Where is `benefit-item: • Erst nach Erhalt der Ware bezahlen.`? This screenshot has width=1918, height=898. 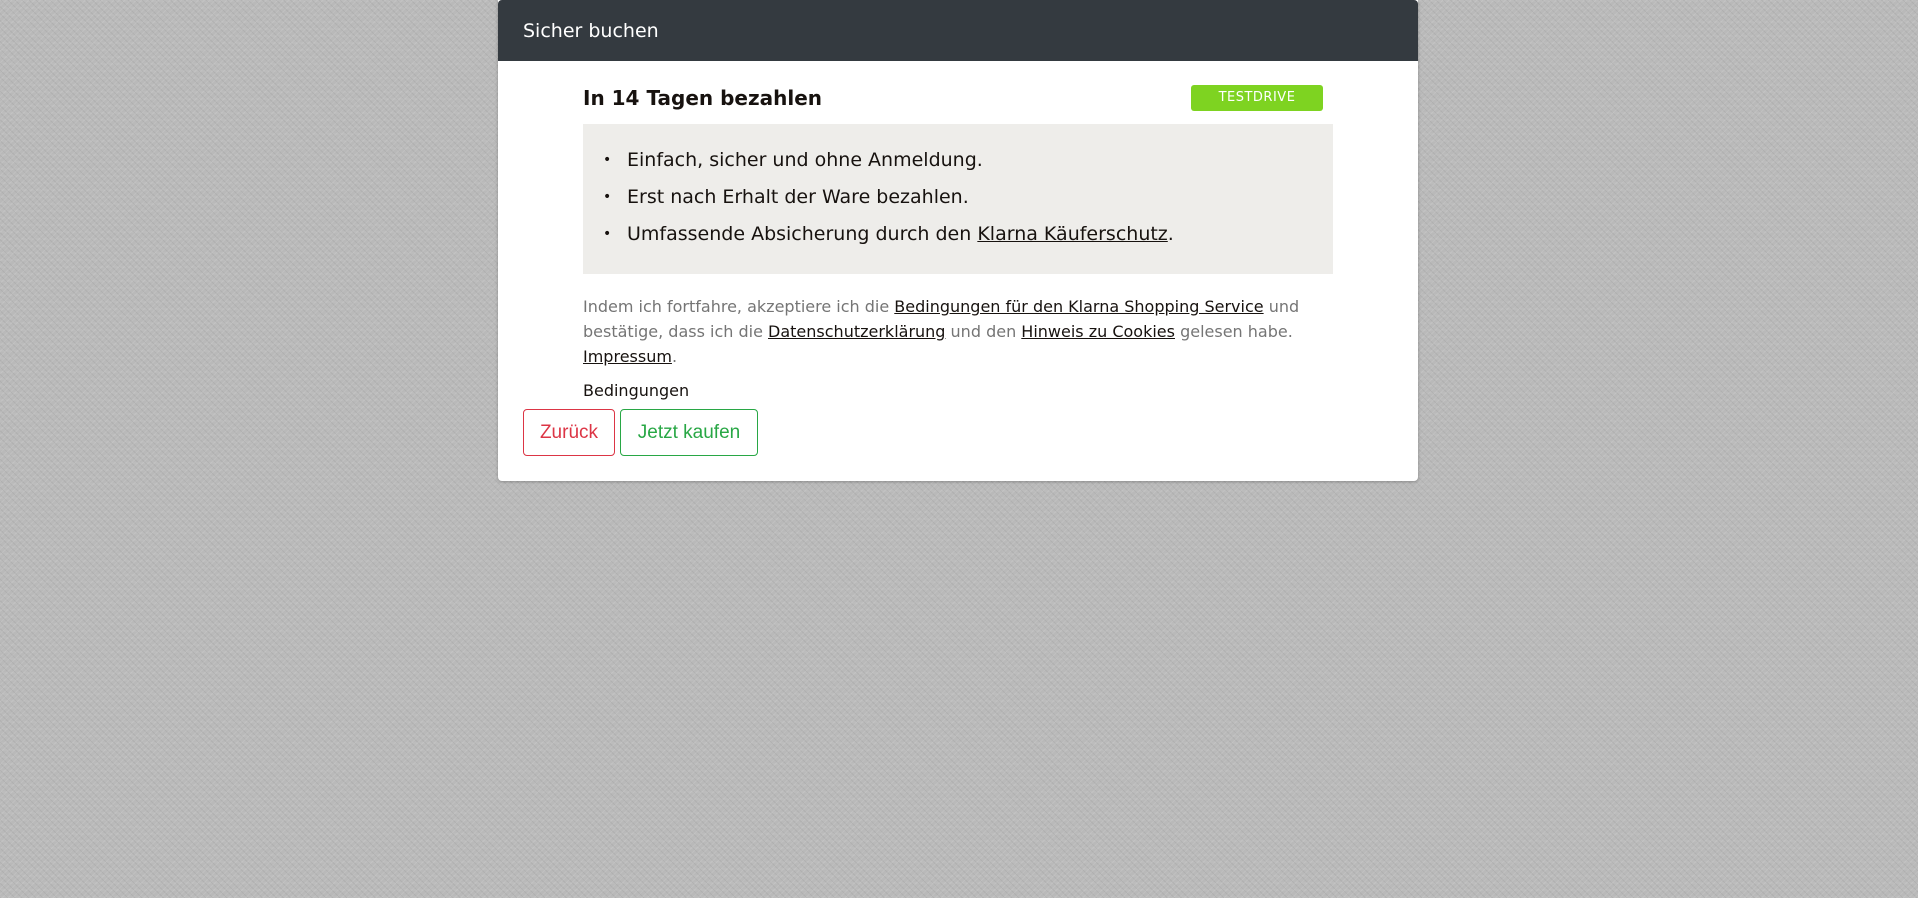 benefit-item: • Erst nach Erhalt der Ware bezahlen. is located at coordinates (958, 197).